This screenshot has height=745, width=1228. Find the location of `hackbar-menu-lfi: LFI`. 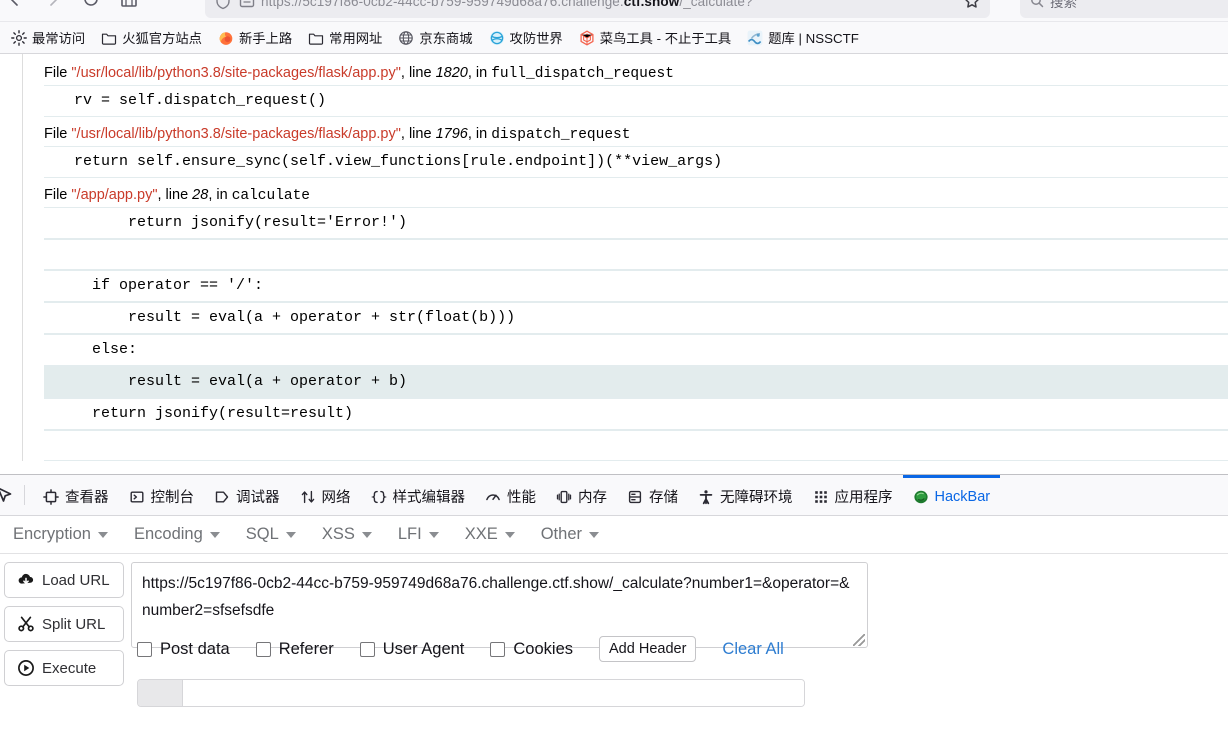

hackbar-menu-lfi: LFI is located at coordinates (418, 534).